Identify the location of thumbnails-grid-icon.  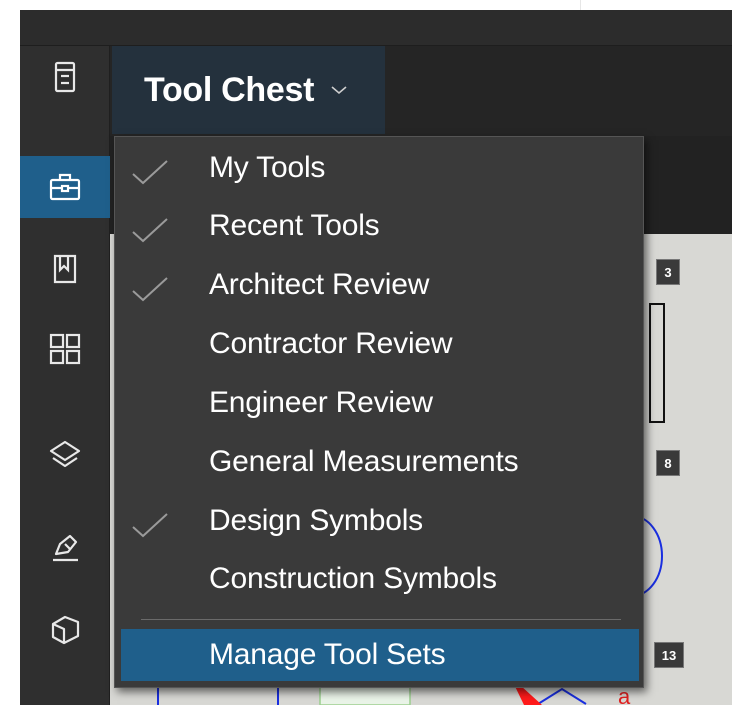
(65, 349).